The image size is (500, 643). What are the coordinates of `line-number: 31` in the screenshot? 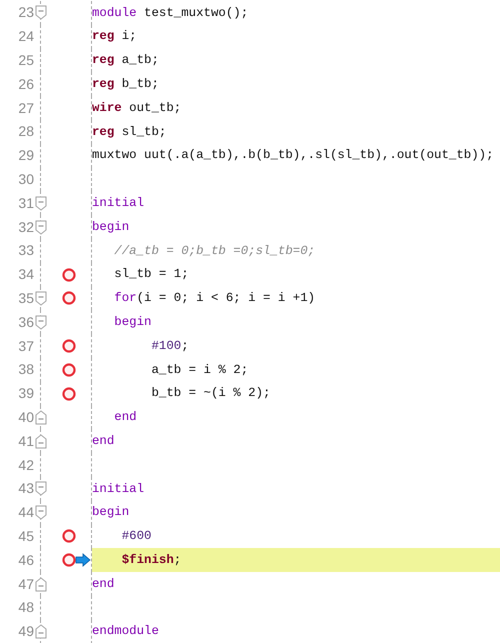 It's located at (25, 203).